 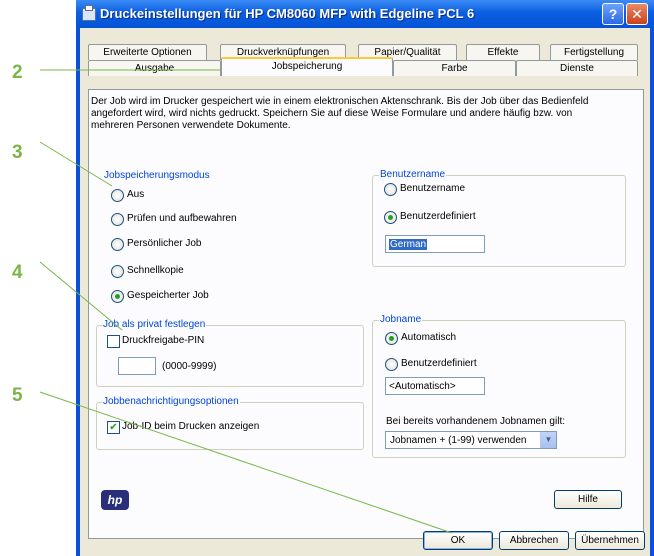 I want to click on existing-job-name-label: Bei bereits vorhandenem Jobnamen gilt:, so click(x=475, y=421).